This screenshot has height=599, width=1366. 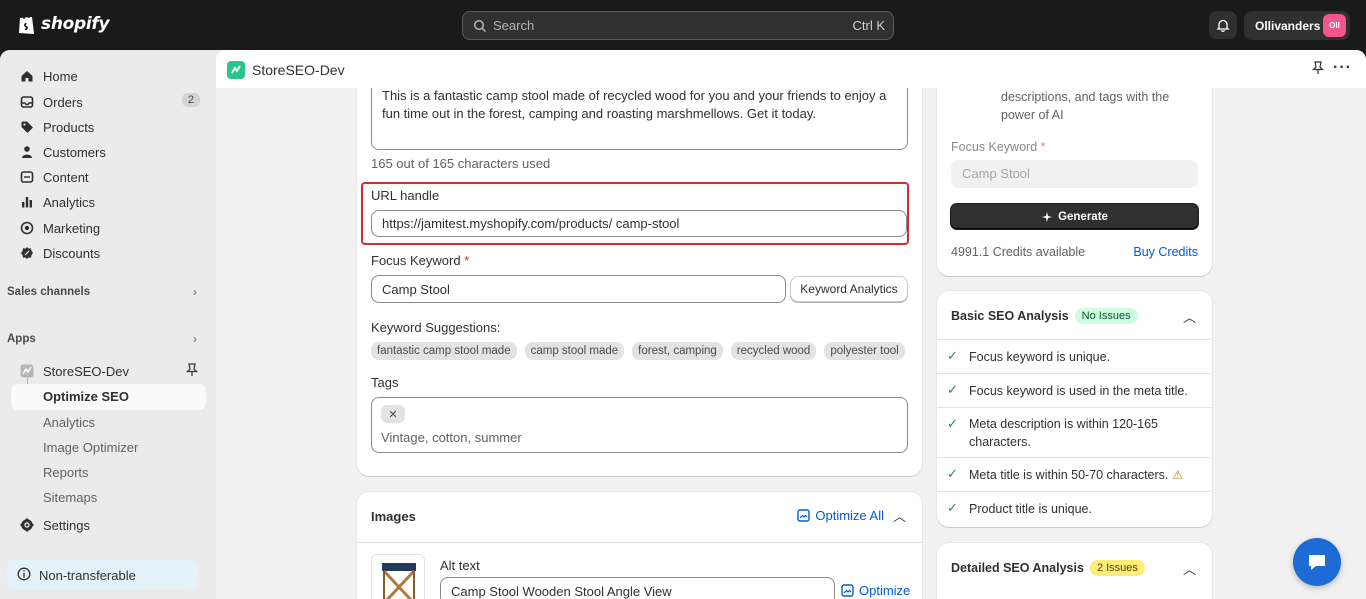 I want to click on app-icon, so click(x=27, y=371).